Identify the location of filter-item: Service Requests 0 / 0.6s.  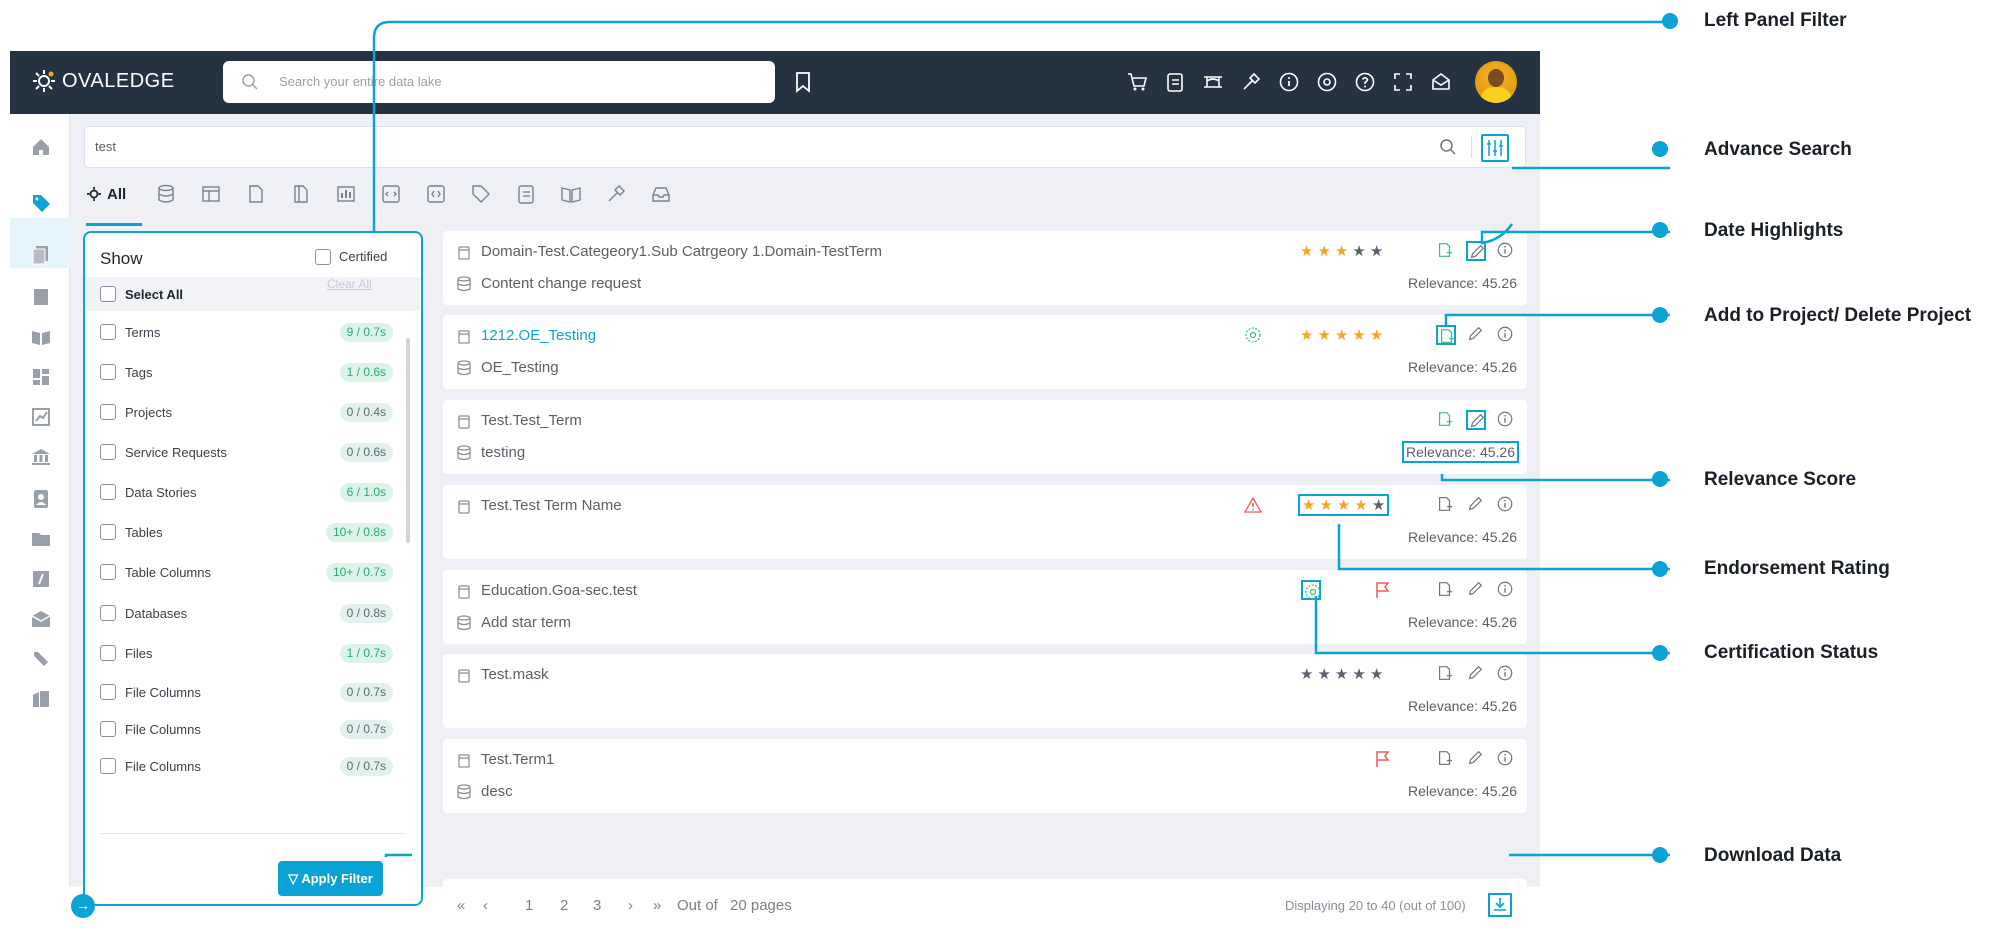
(245, 453).